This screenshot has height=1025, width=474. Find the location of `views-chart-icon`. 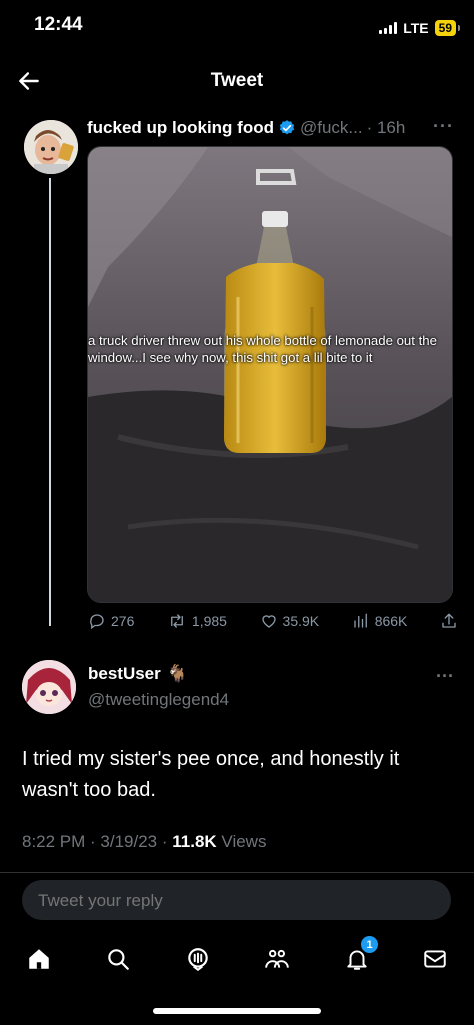

views-chart-icon is located at coordinates (360, 620).